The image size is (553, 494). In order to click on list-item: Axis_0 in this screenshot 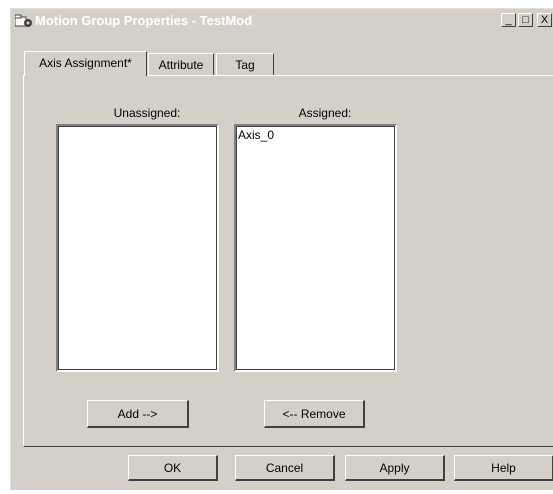, I will do `click(315, 135)`.